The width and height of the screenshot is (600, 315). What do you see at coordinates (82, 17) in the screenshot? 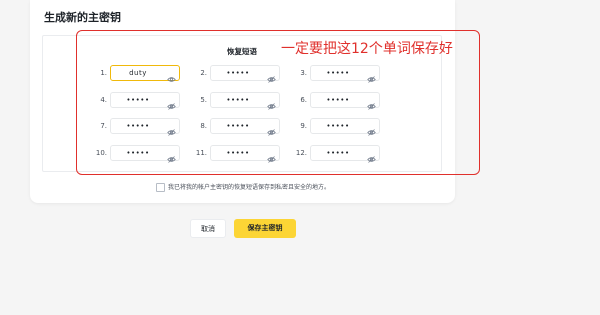
I see `page-title: 生成新的主密钥` at bounding box center [82, 17].